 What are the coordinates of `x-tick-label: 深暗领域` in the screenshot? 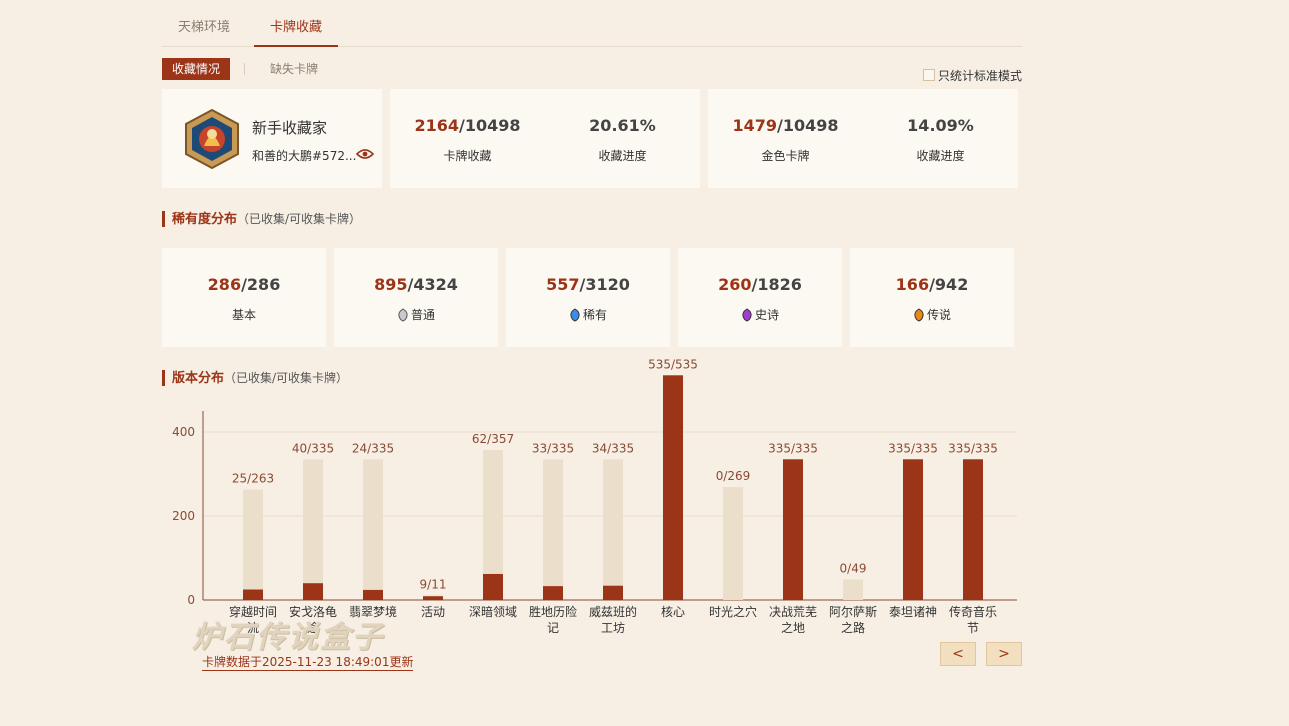 It's located at (493, 611).